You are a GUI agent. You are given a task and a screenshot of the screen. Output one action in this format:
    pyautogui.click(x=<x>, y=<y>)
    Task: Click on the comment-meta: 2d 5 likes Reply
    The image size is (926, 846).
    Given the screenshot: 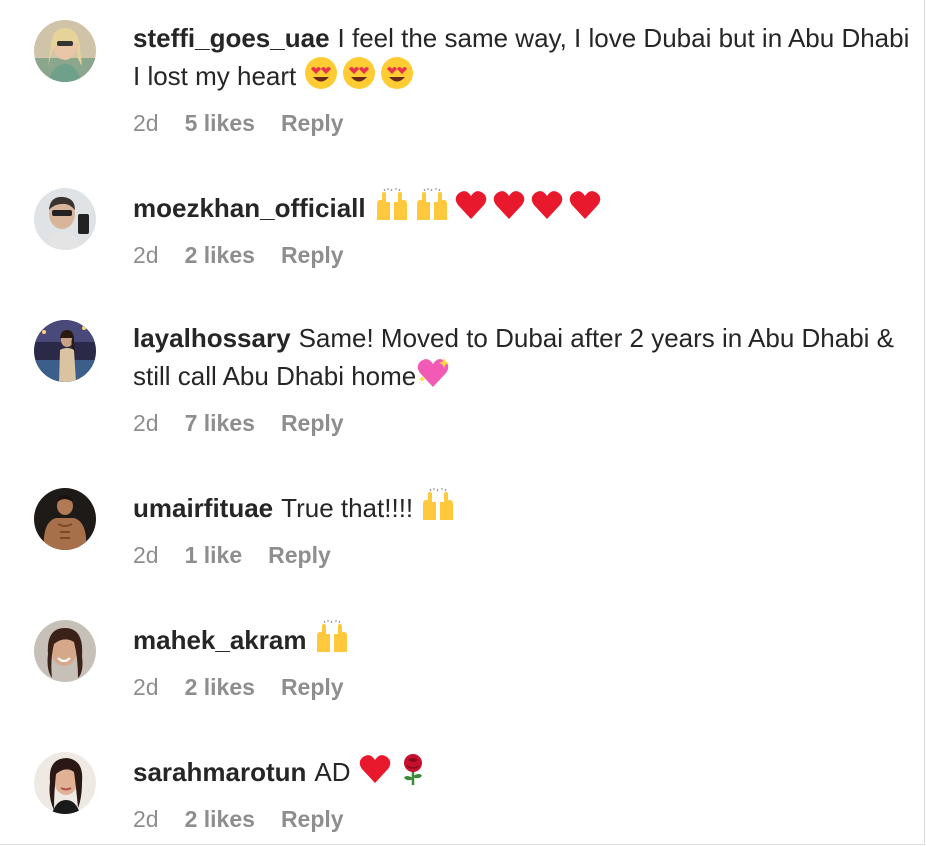 What is the action you would take?
    pyautogui.click(x=238, y=123)
    